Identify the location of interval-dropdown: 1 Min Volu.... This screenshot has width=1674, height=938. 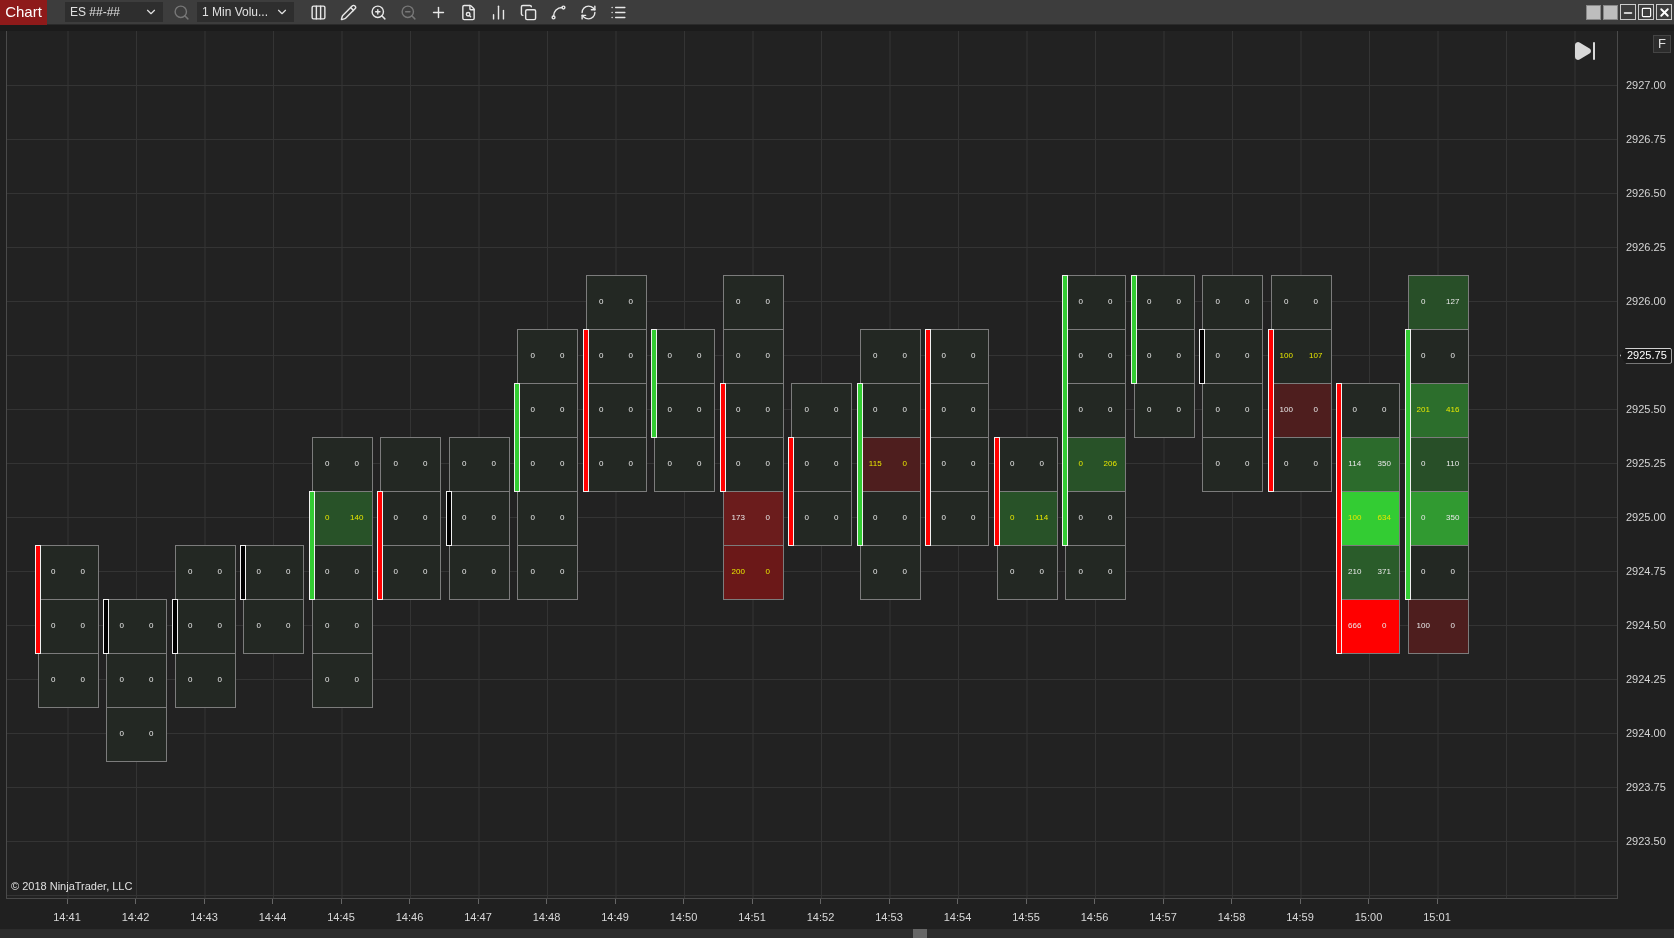
(245, 12).